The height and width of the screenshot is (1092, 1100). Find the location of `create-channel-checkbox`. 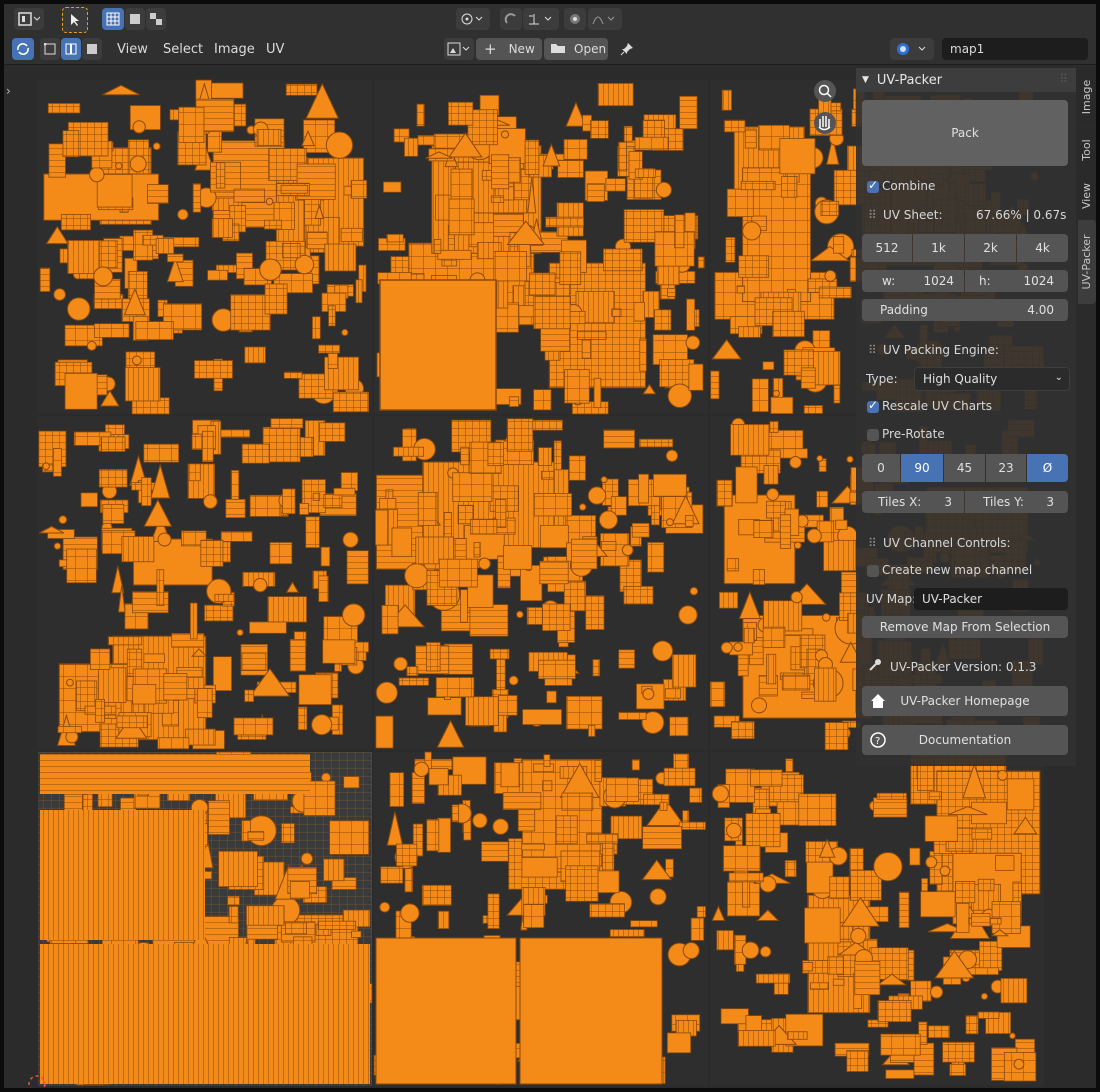

create-channel-checkbox is located at coordinates (873, 571).